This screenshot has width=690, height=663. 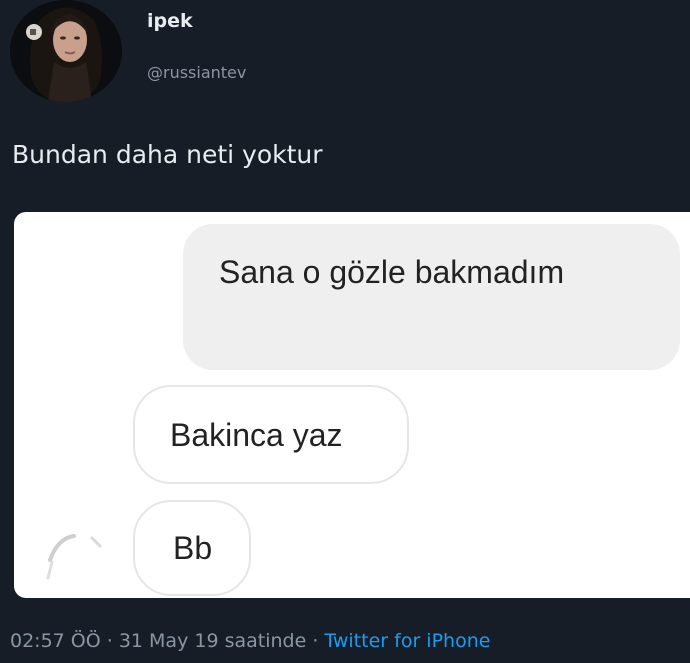 I want to click on sent-message-text: Sana o gözle bakmadım, so click(x=392, y=272).